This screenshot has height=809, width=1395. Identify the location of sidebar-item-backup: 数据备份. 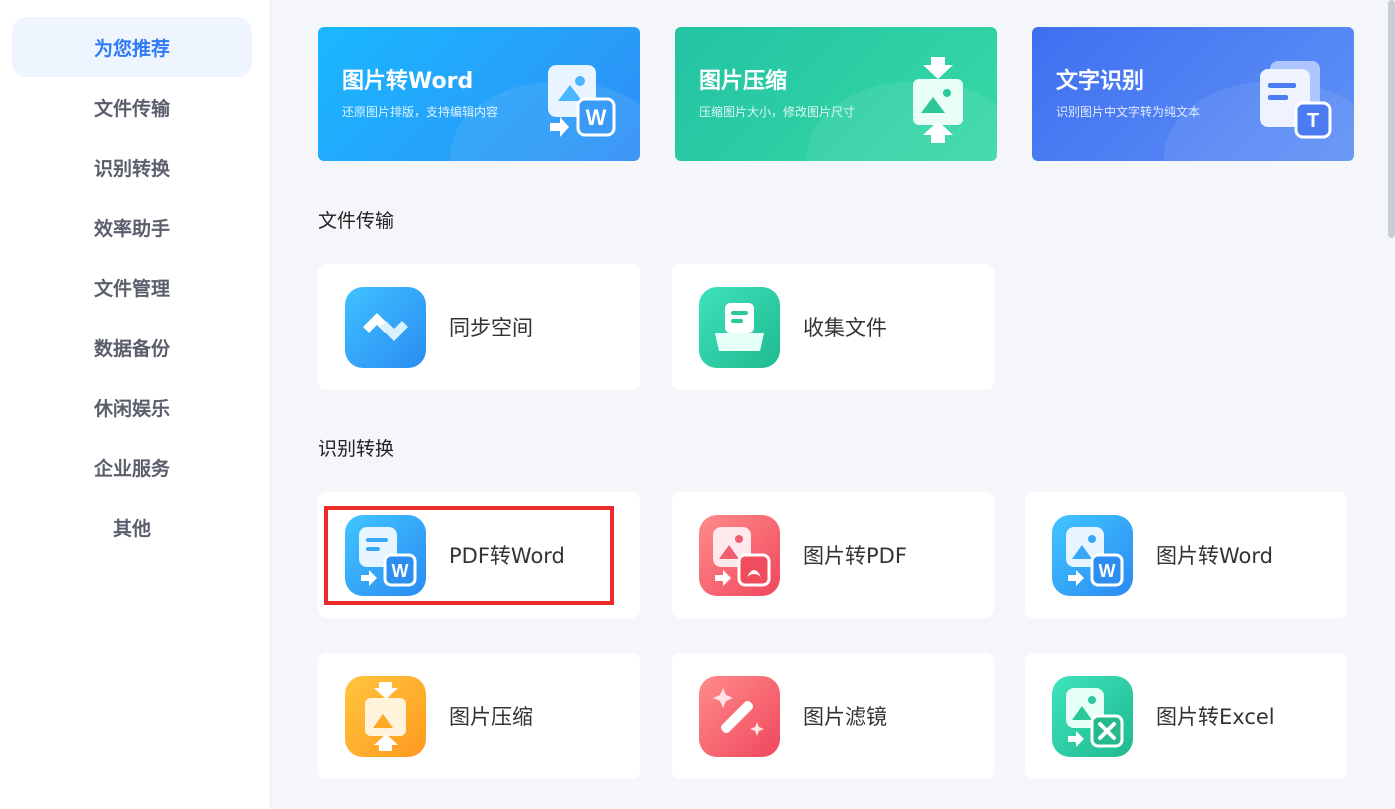
(132, 347).